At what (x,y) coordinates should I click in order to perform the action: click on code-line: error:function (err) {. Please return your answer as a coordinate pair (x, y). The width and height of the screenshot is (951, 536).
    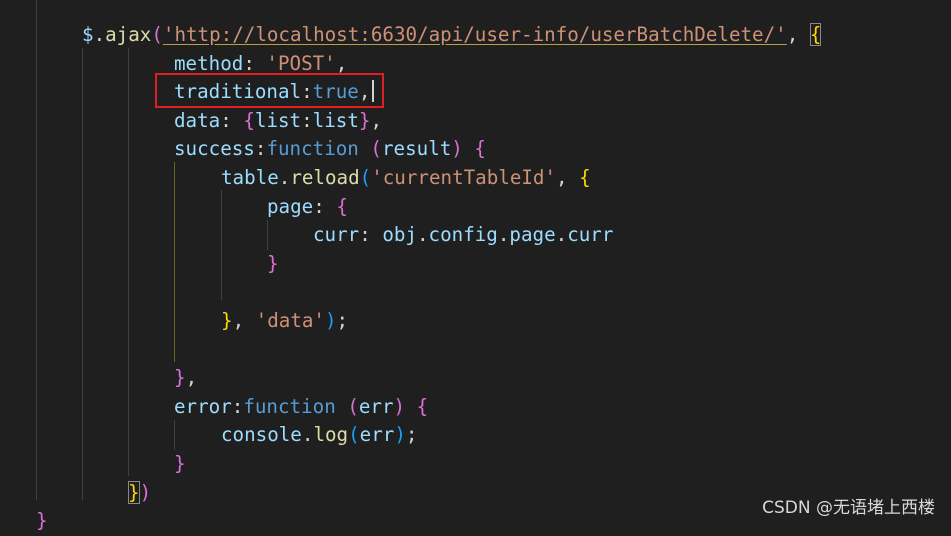
    Looking at the image, I should click on (301, 407).